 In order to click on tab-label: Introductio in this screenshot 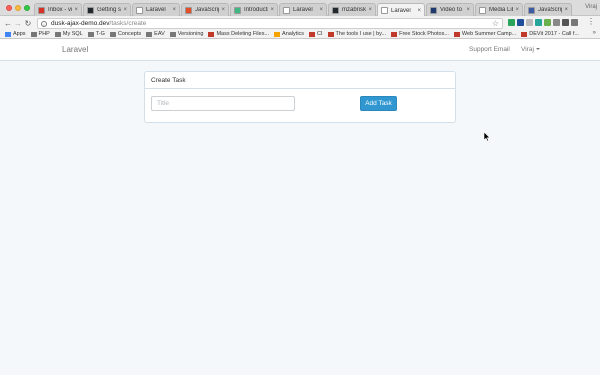, I will do `click(256, 10)`.